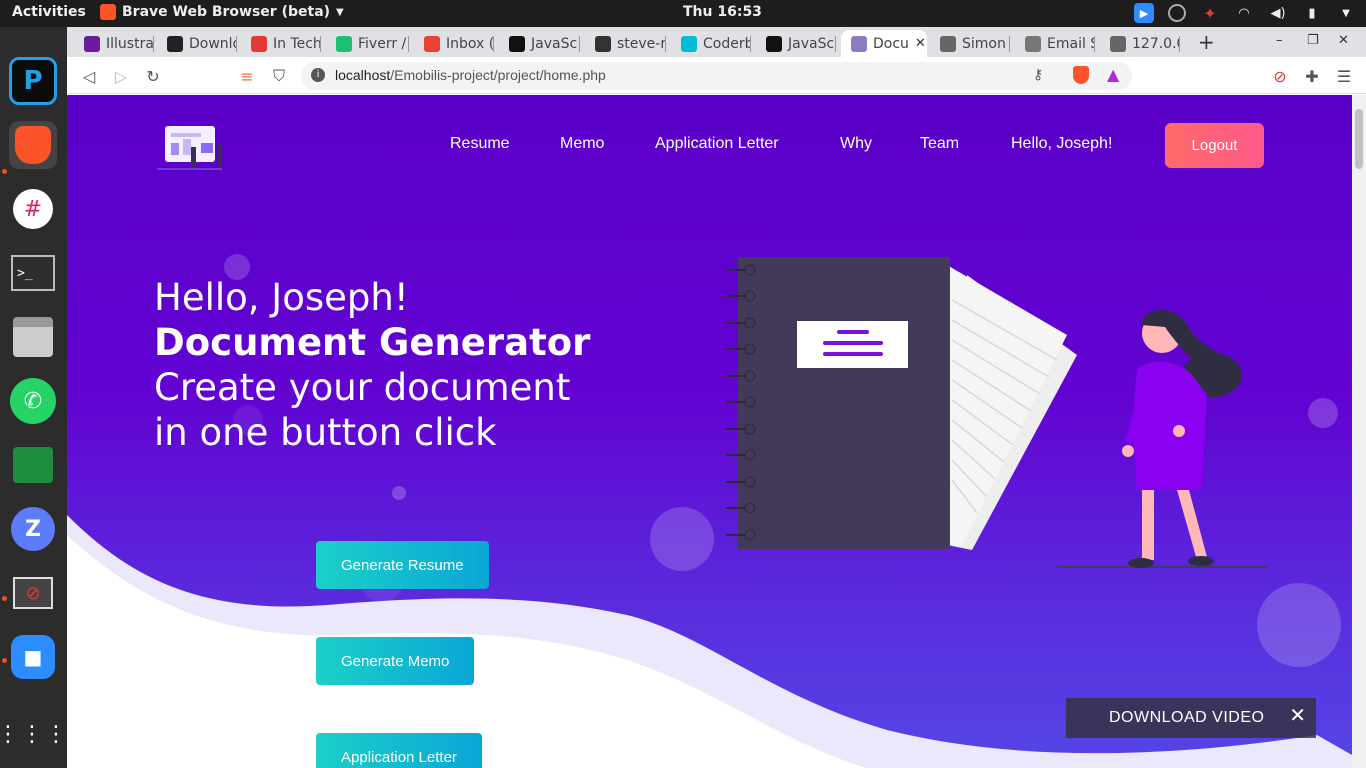  I want to click on wifi-icon: ◠, so click(1244, 13).